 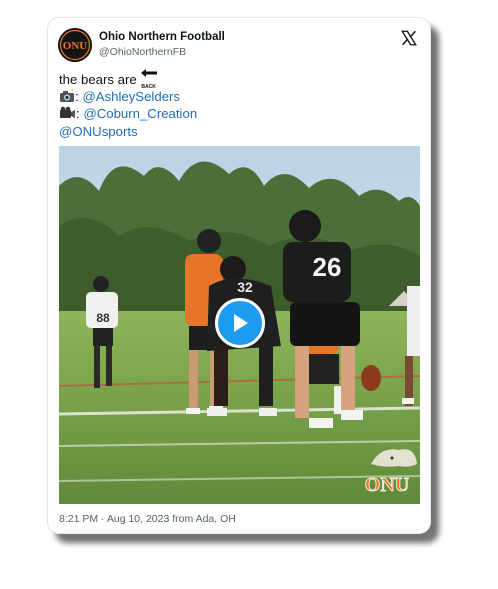 I want to click on author-handle: @OhioNorthernFB, so click(x=142, y=52).